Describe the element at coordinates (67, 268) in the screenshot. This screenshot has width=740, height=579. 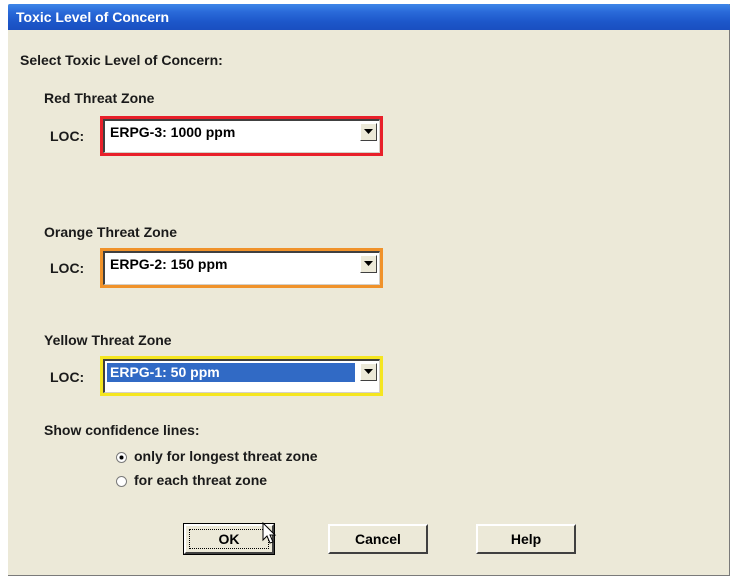
I see `orange-loc-label: LOC:` at that location.